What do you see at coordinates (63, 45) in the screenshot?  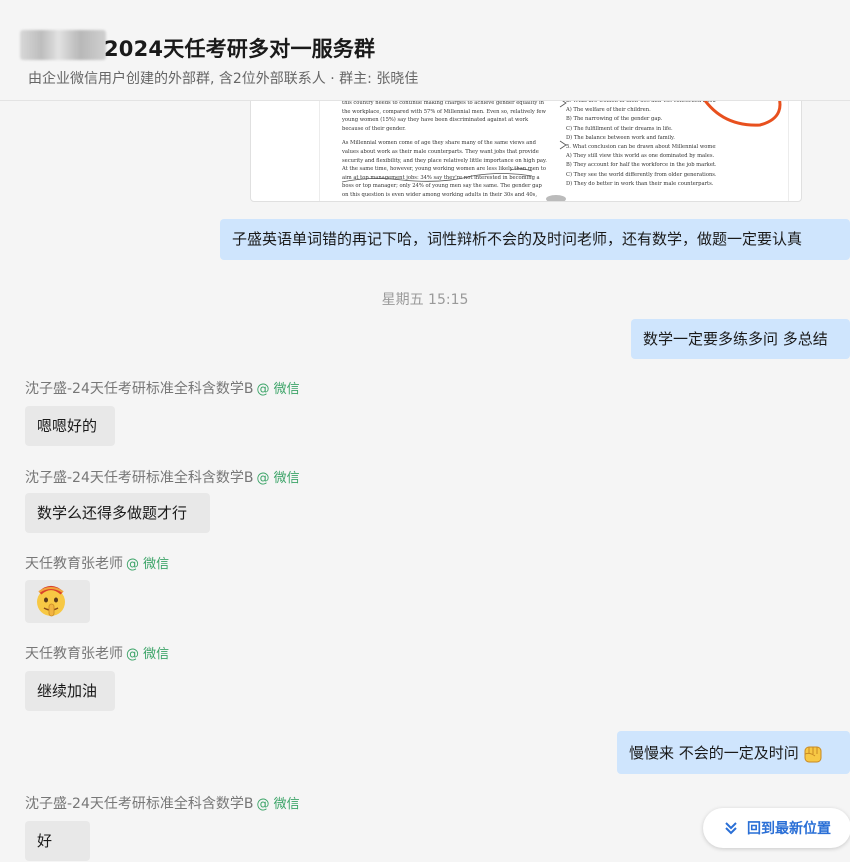 I see `blurred-avatar` at bounding box center [63, 45].